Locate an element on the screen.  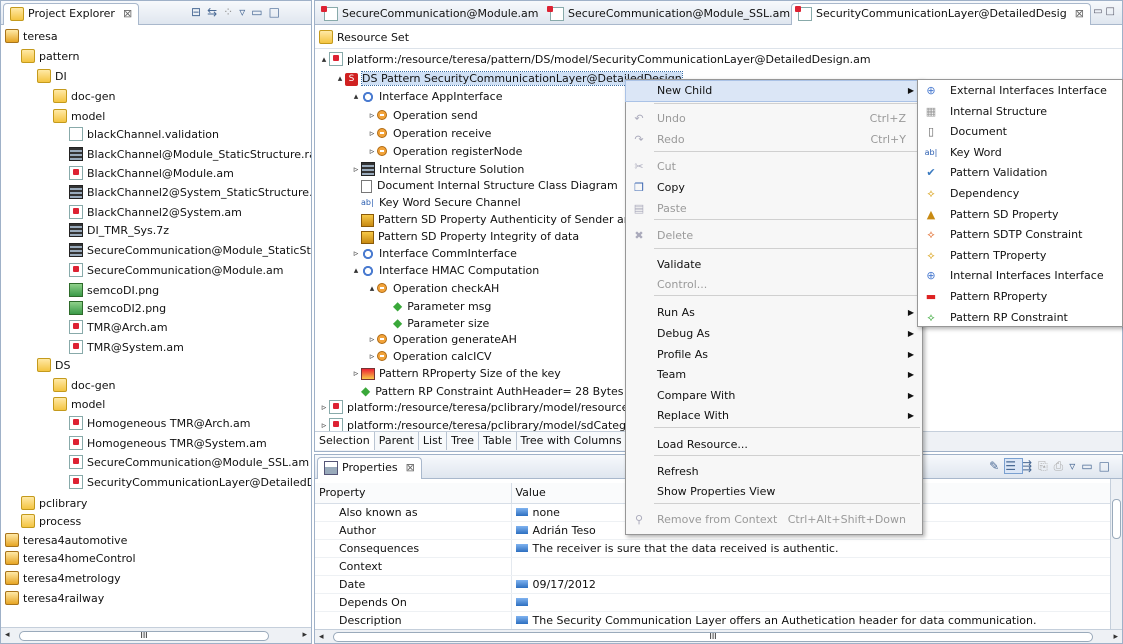
tree-item: DI is located at coordinates (52, 77).